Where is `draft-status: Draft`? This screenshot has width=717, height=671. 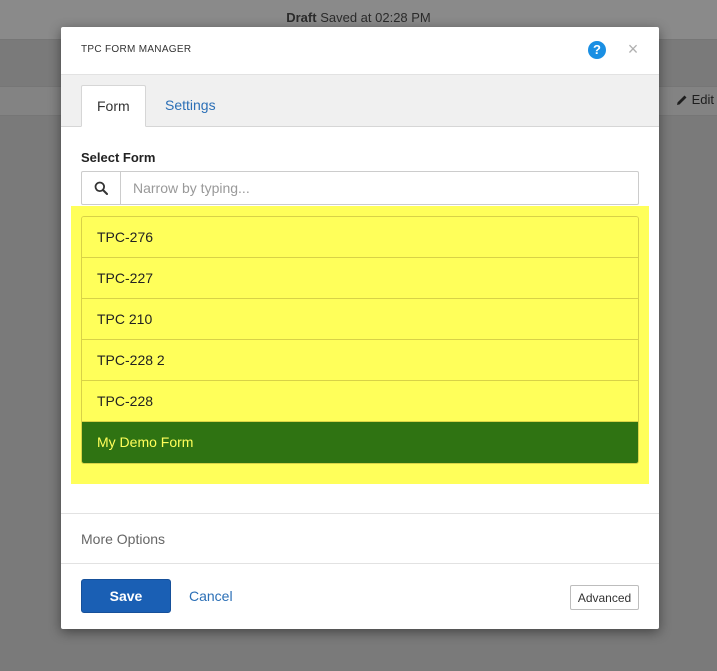 draft-status: Draft is located at coordinates (301, 17).